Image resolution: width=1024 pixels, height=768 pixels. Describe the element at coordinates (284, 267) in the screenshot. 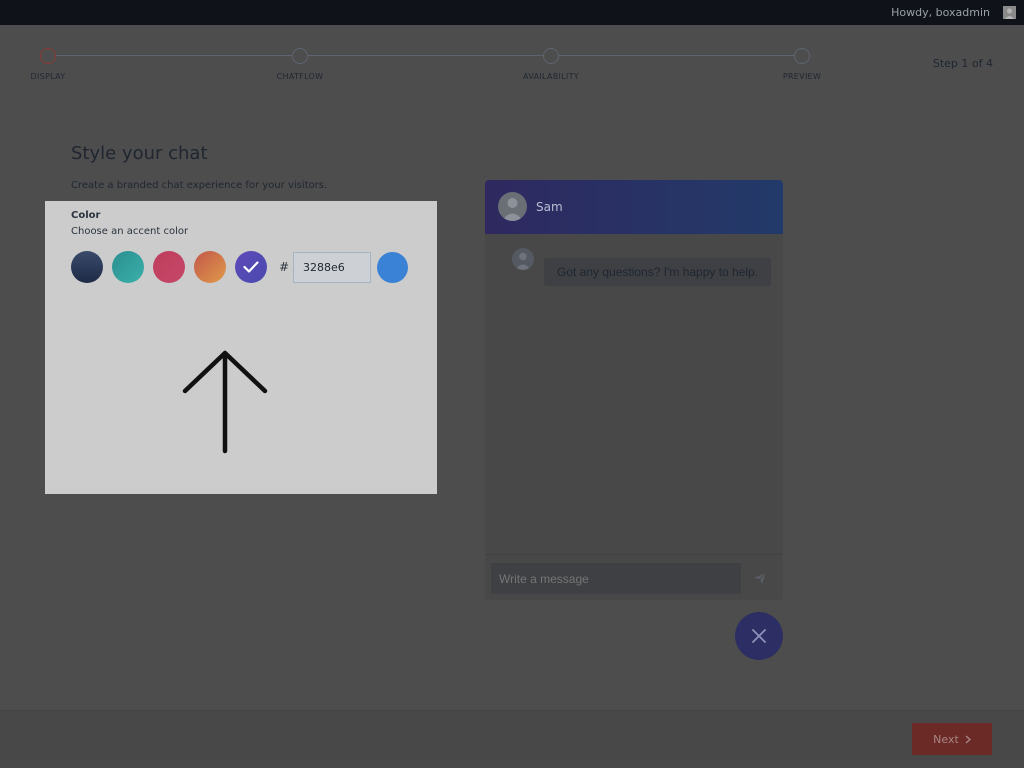

I see `hex-hash-label: #` at that location.